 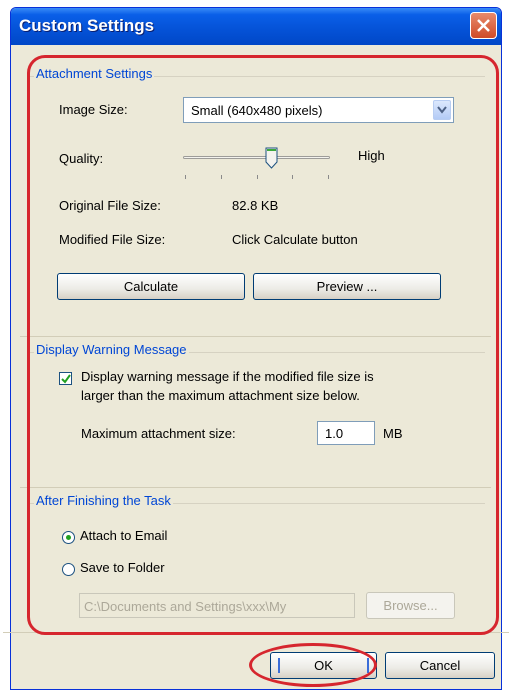 I want to click on max-attachment-size-value: 1.0, so click(x=334, y=433).